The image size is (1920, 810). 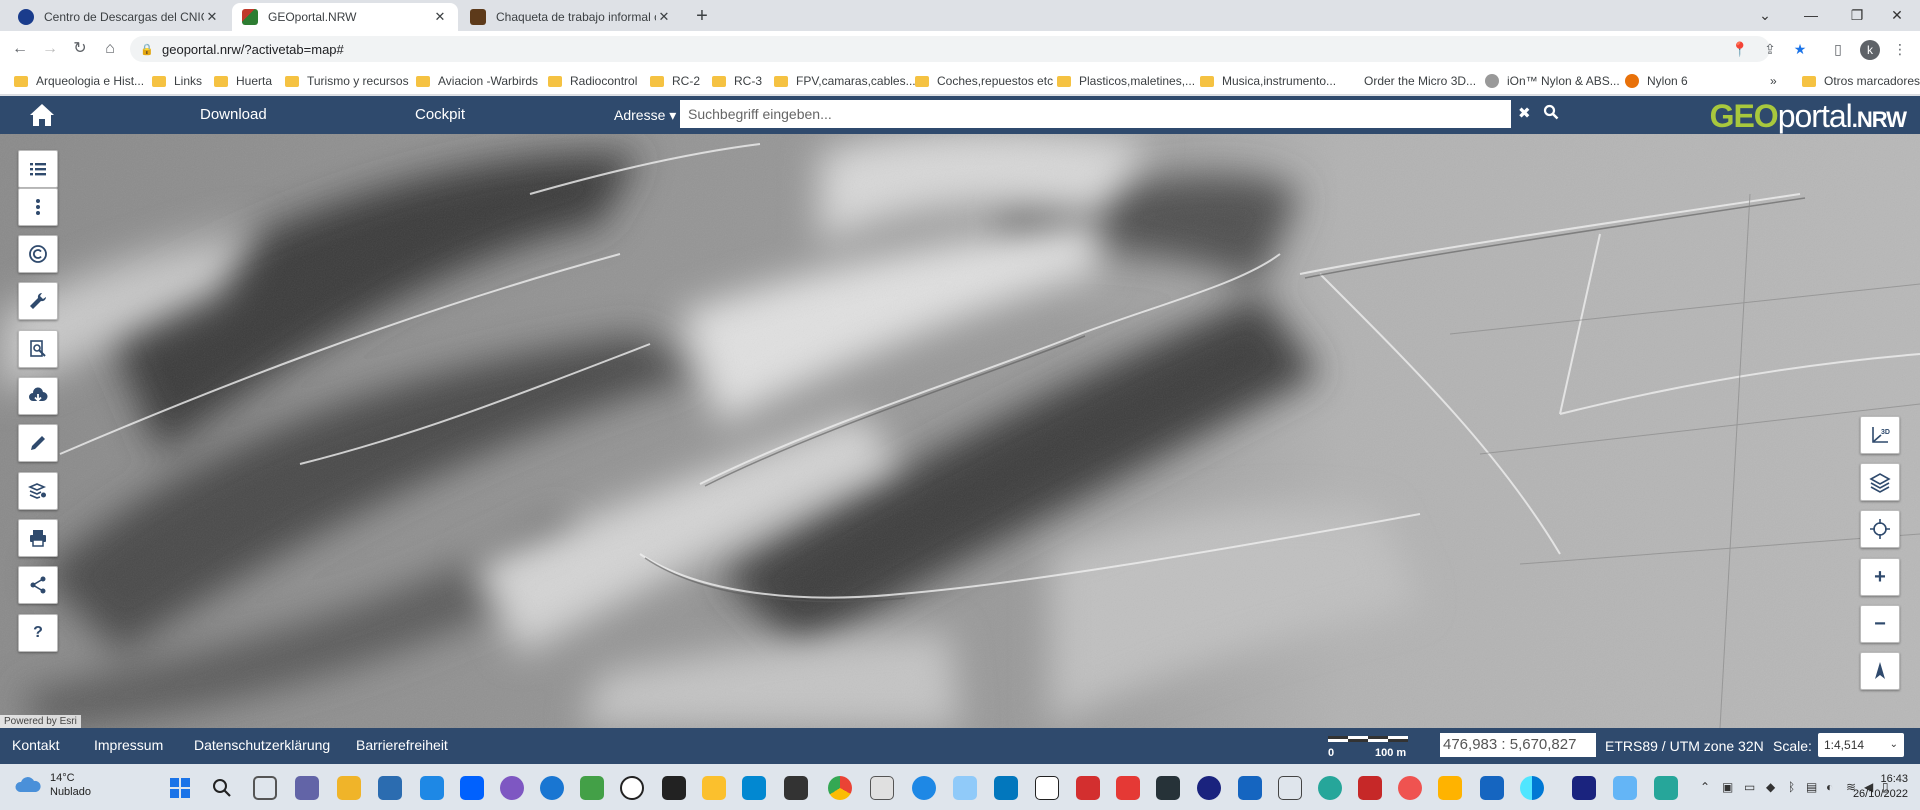 What do you see at coordinates (1625, 788) in the screenshot?
I see `vscode-icon` at bounding box center [1625, 788].